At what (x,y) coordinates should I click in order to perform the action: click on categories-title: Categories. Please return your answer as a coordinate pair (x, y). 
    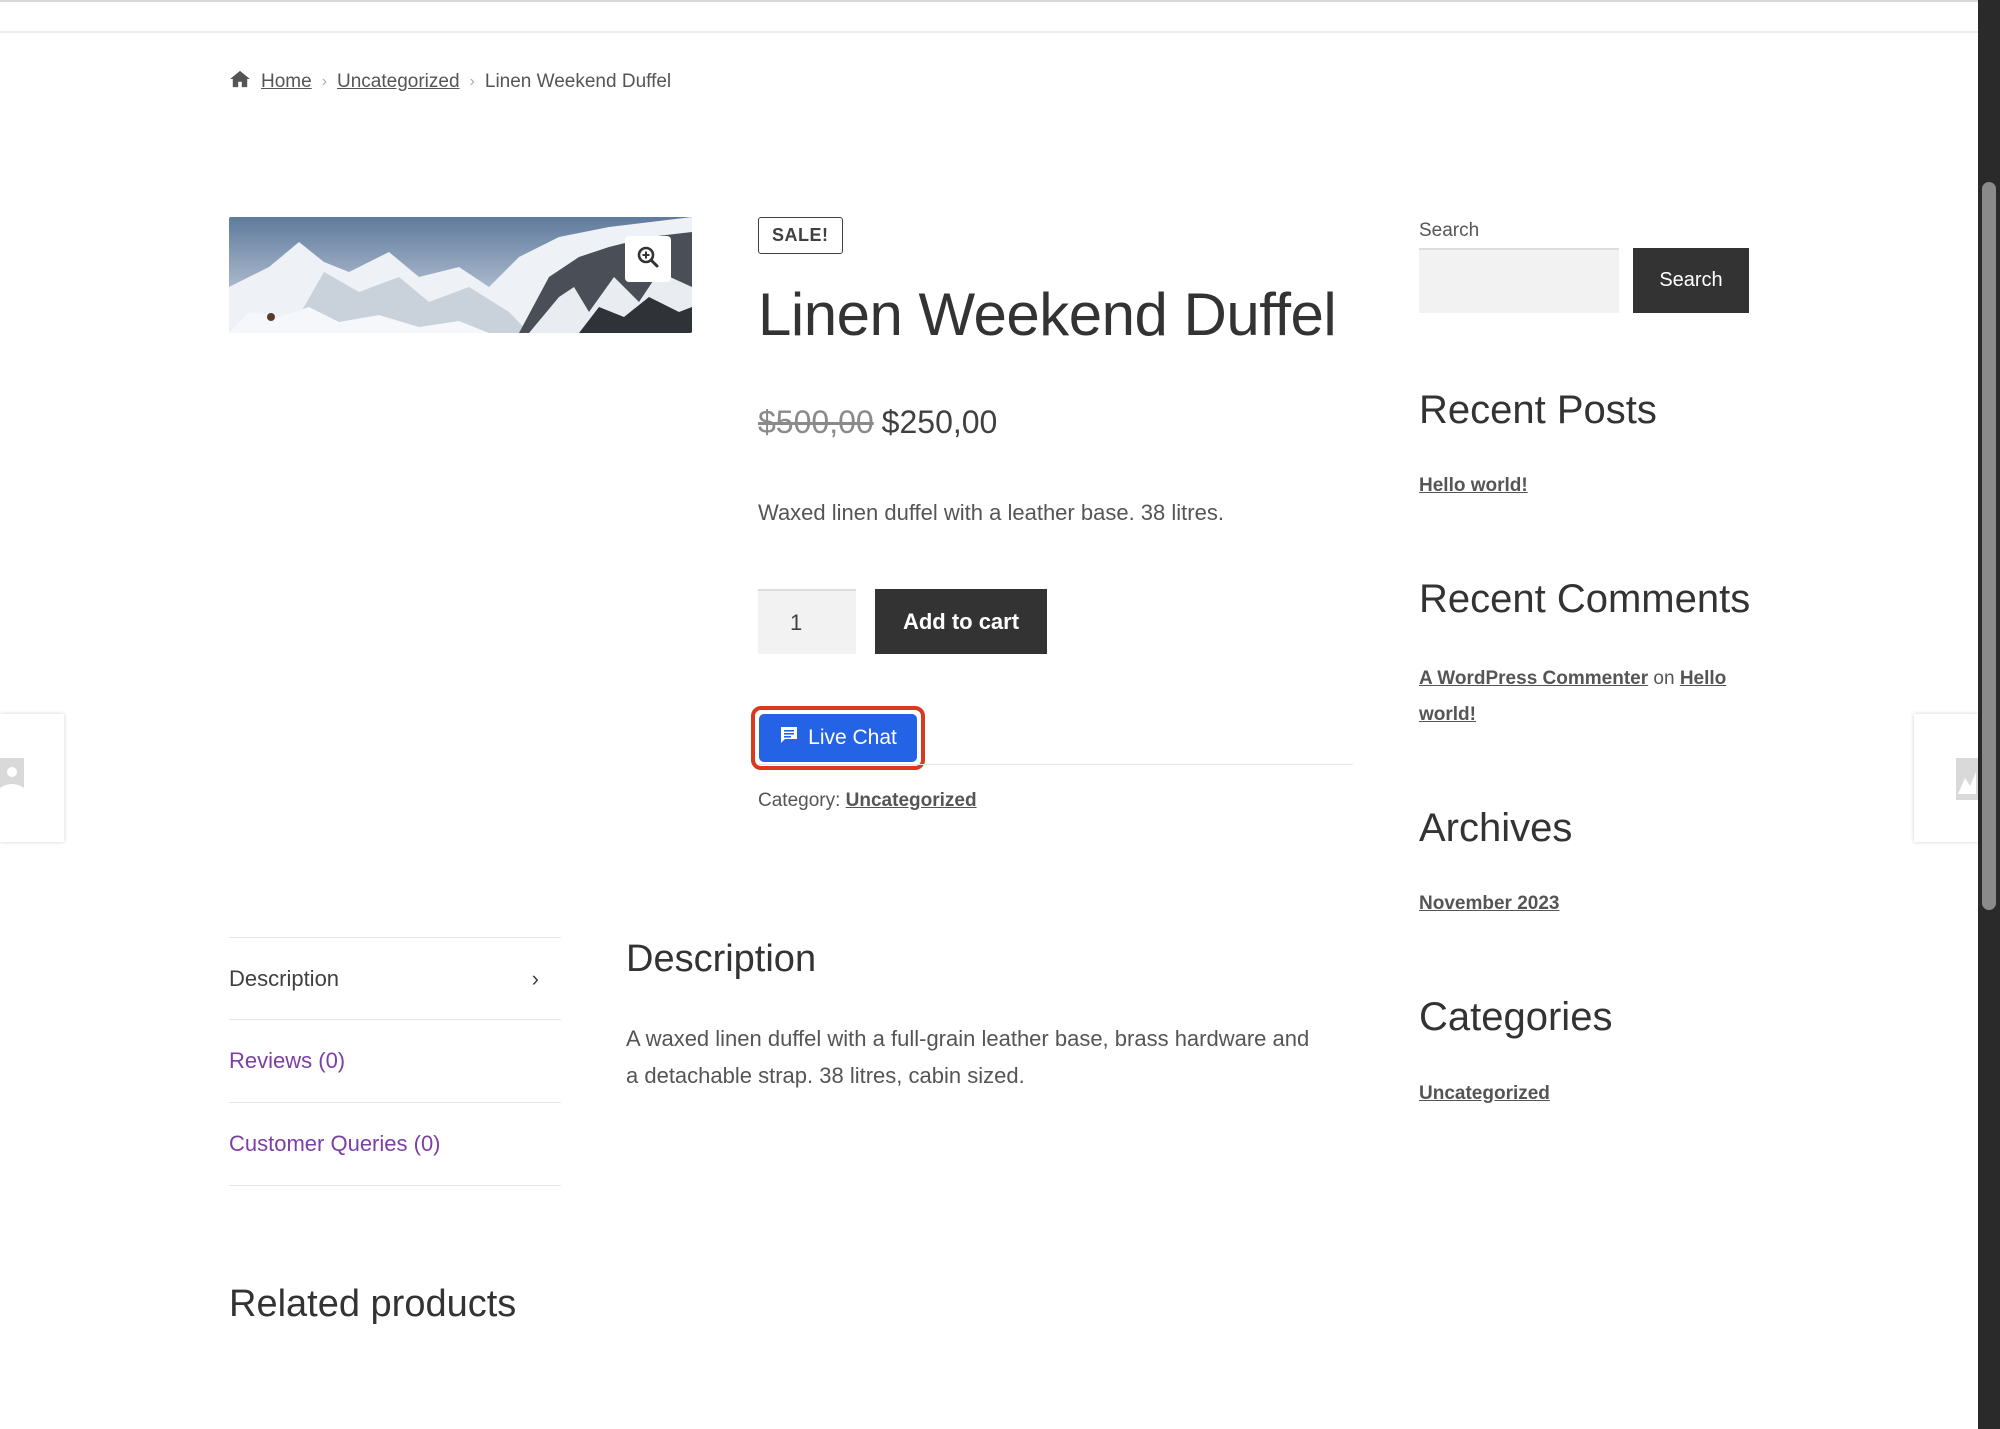
    Looking at the image, I should click on (1516, 1017).